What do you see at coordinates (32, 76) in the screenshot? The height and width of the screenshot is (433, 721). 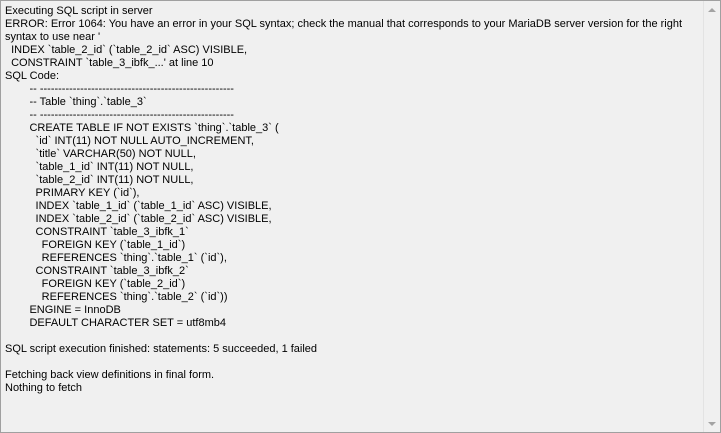 I see `log-line: SQL Code:` at bounding box center [32, 76].